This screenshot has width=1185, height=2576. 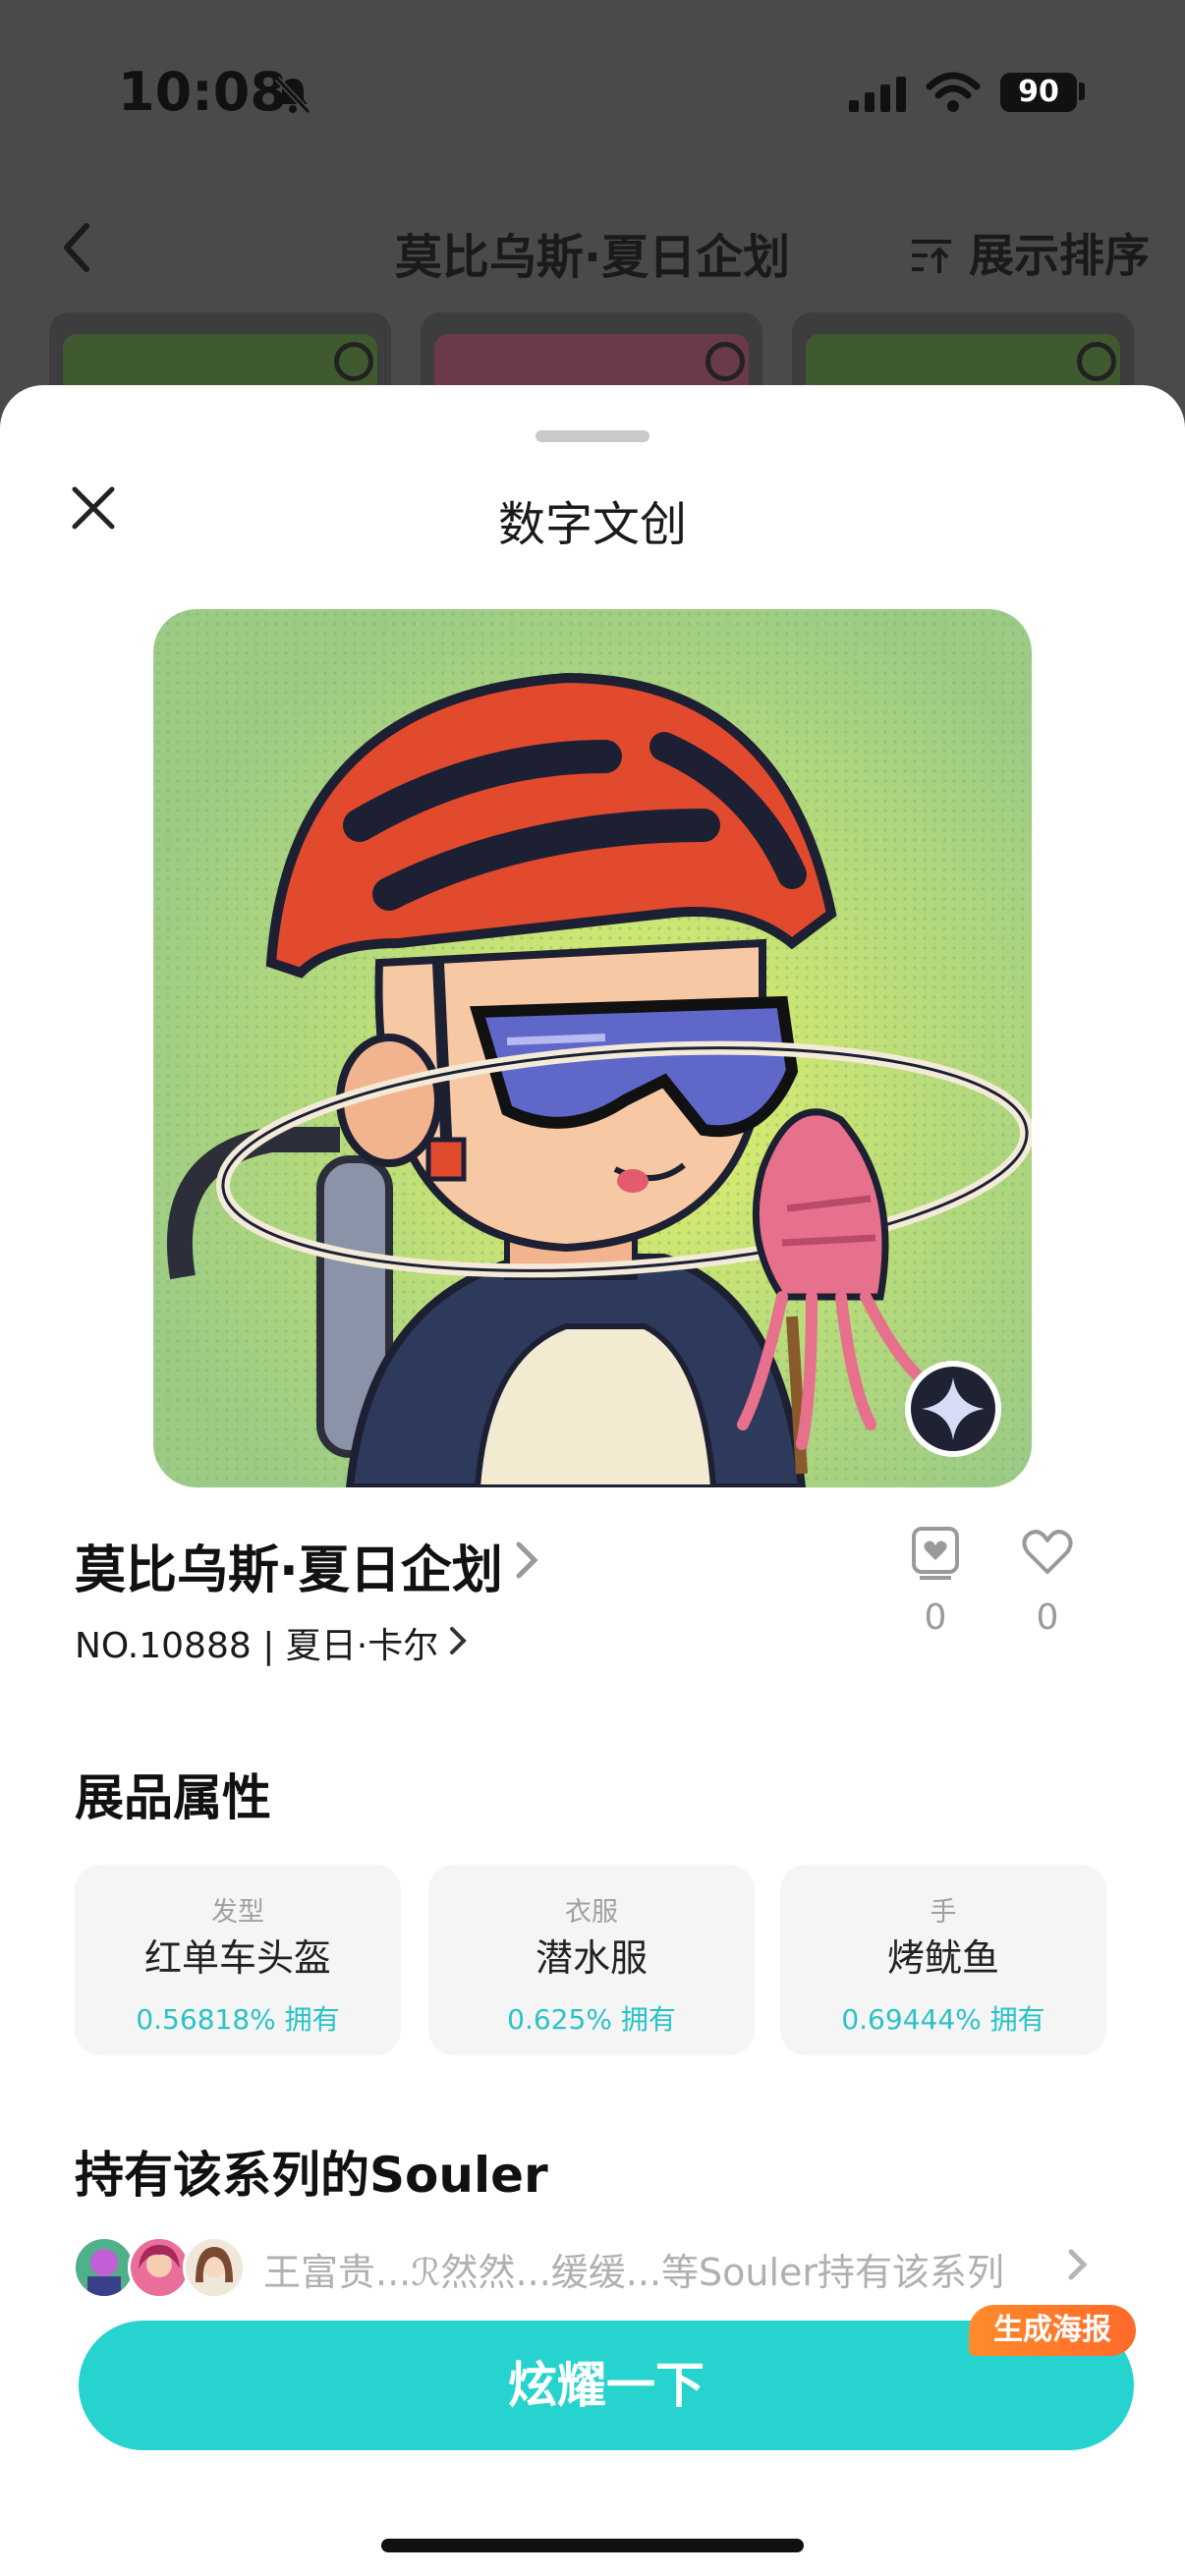 What do you see at coordinates (943, 2019) in the screenshot?
I see `attribute-rarity: 0.69444% 拥有` at bounding box center [943, 2019].